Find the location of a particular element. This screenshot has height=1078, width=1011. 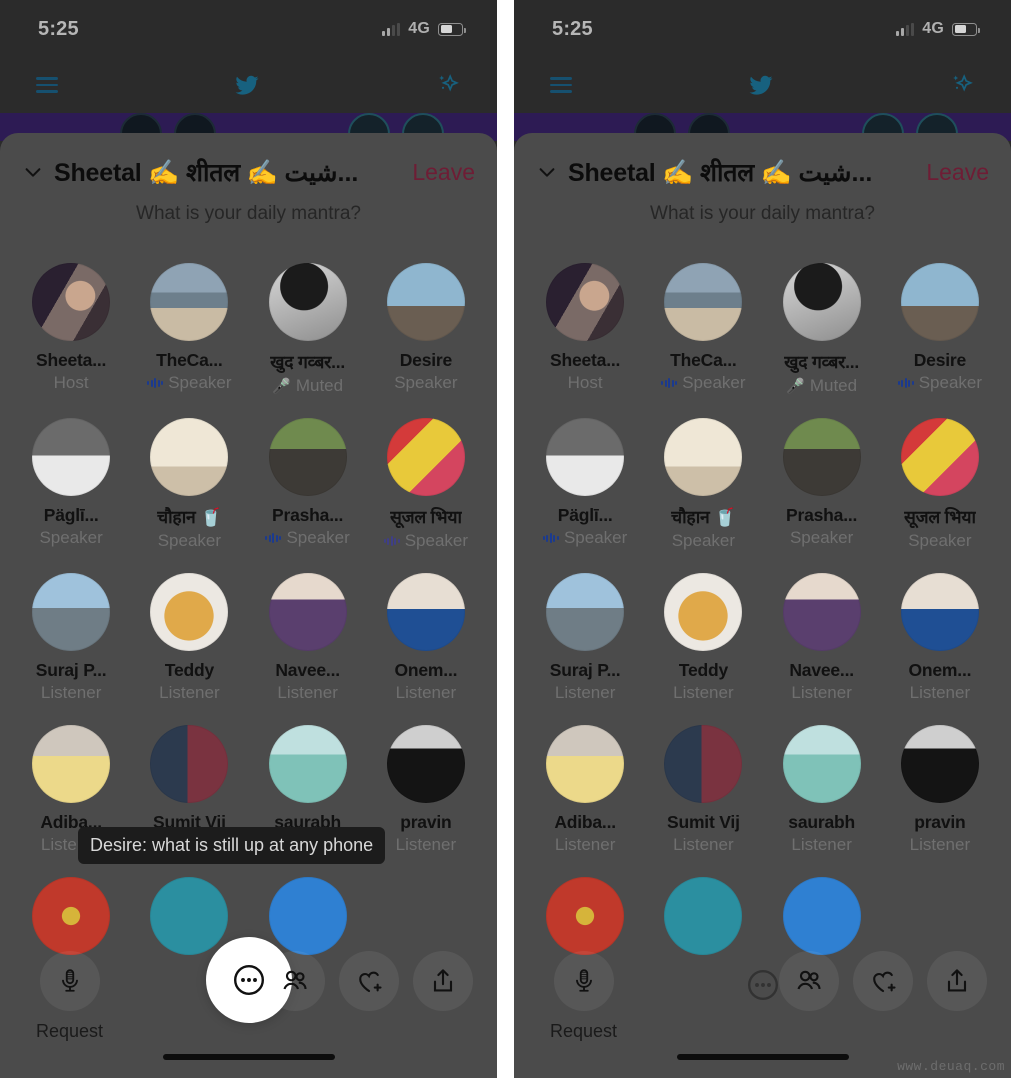

participant-name: Desire is located at coordinates (426, 360).